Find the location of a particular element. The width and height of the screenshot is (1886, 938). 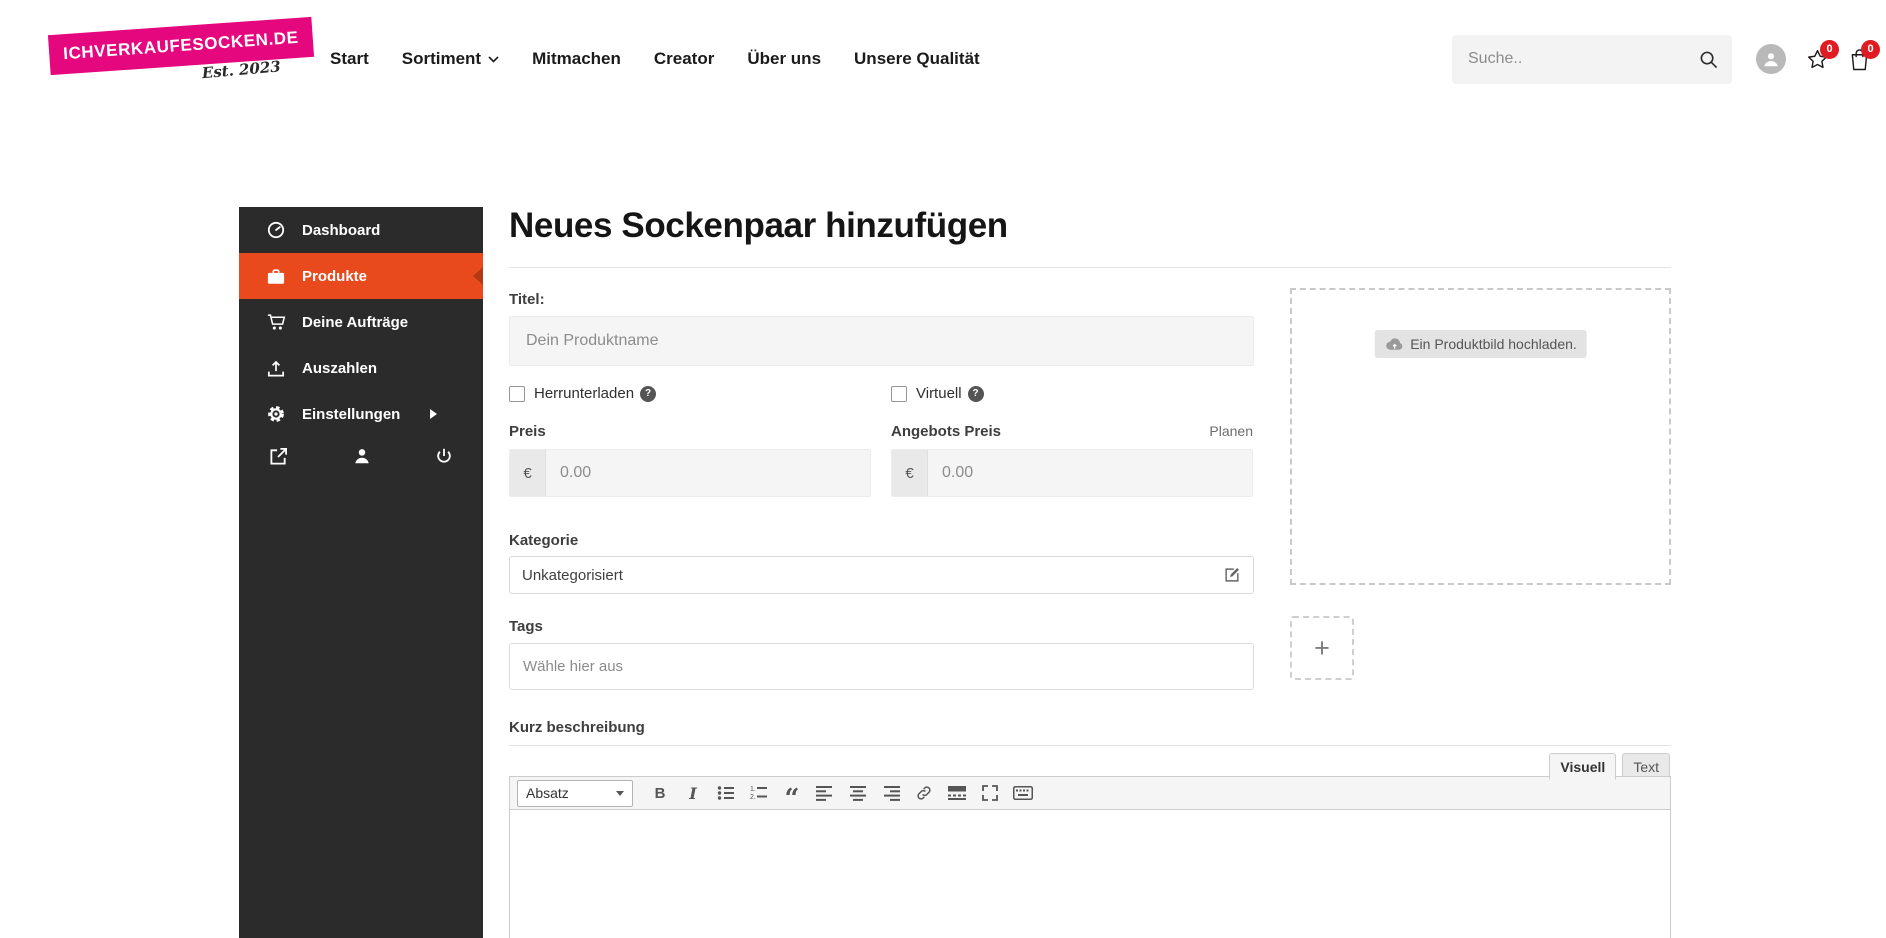

nav-label: Mitmachen is located at coordinates (576, 58).